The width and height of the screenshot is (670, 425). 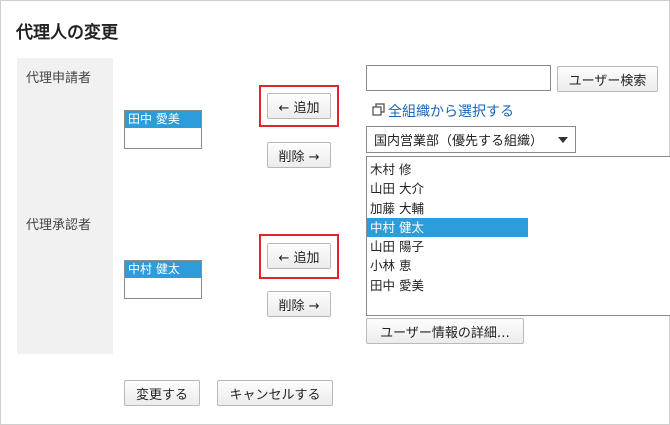 What do you see at coordinates (378, 111) in the screenshot?
I see `popup-window-icon` at bounding box center [378, 111].